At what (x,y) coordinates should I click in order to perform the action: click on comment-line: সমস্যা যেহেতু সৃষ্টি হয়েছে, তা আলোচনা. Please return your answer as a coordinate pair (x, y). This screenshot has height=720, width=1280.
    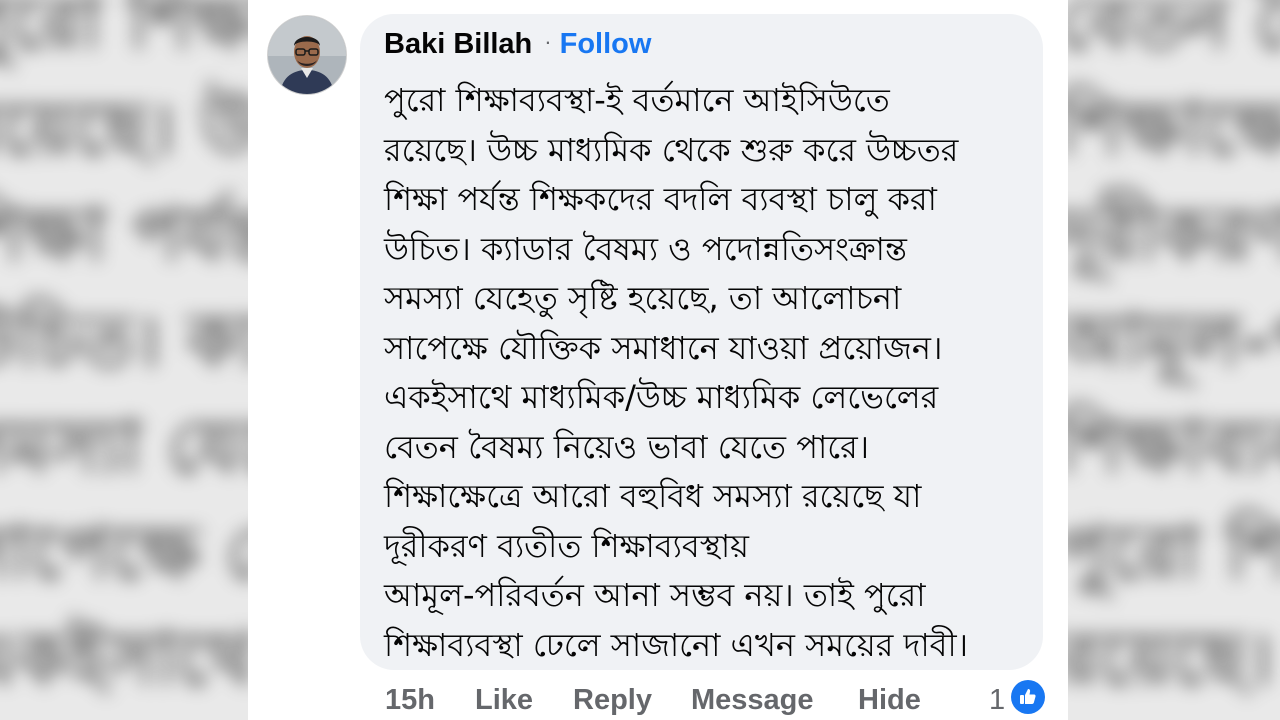
    Looking at the image, I should click on (643, 298).